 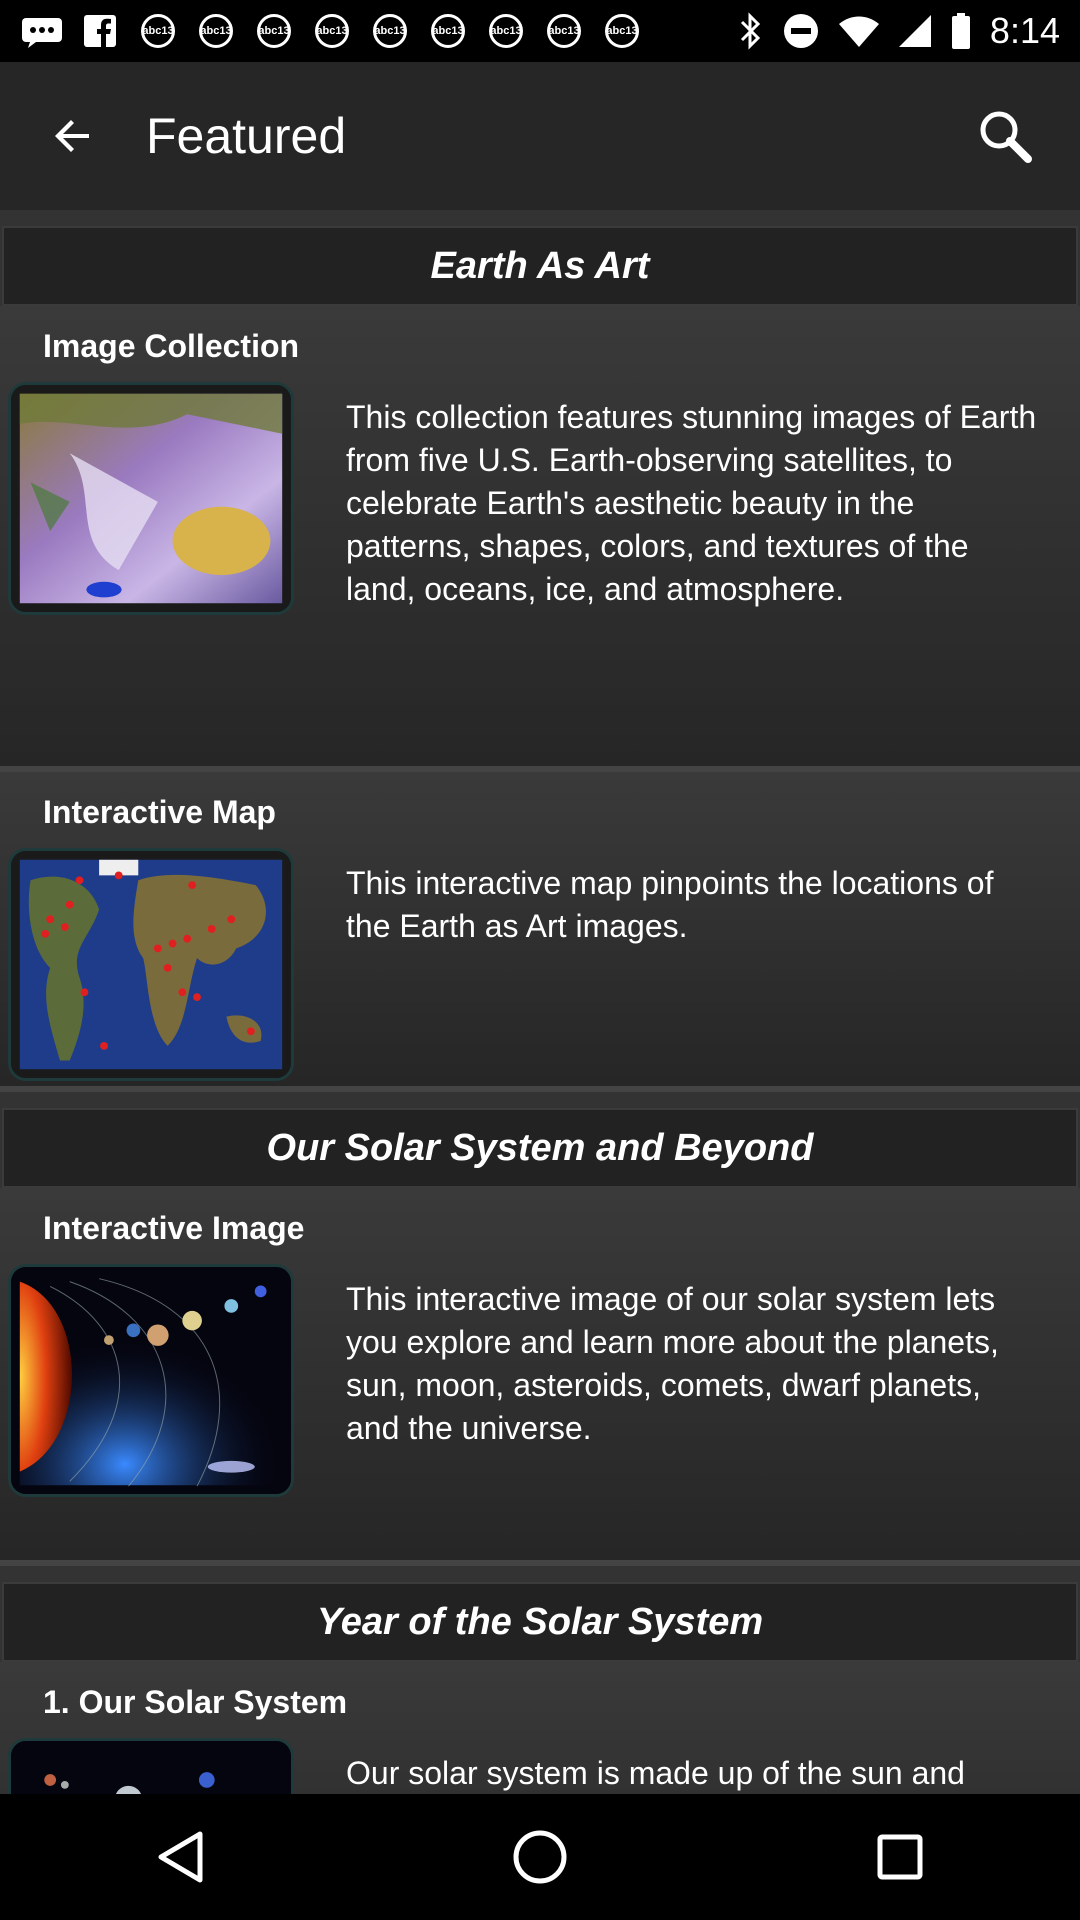 I want to click on nav-recents-button, so click(x=900, y=1857).